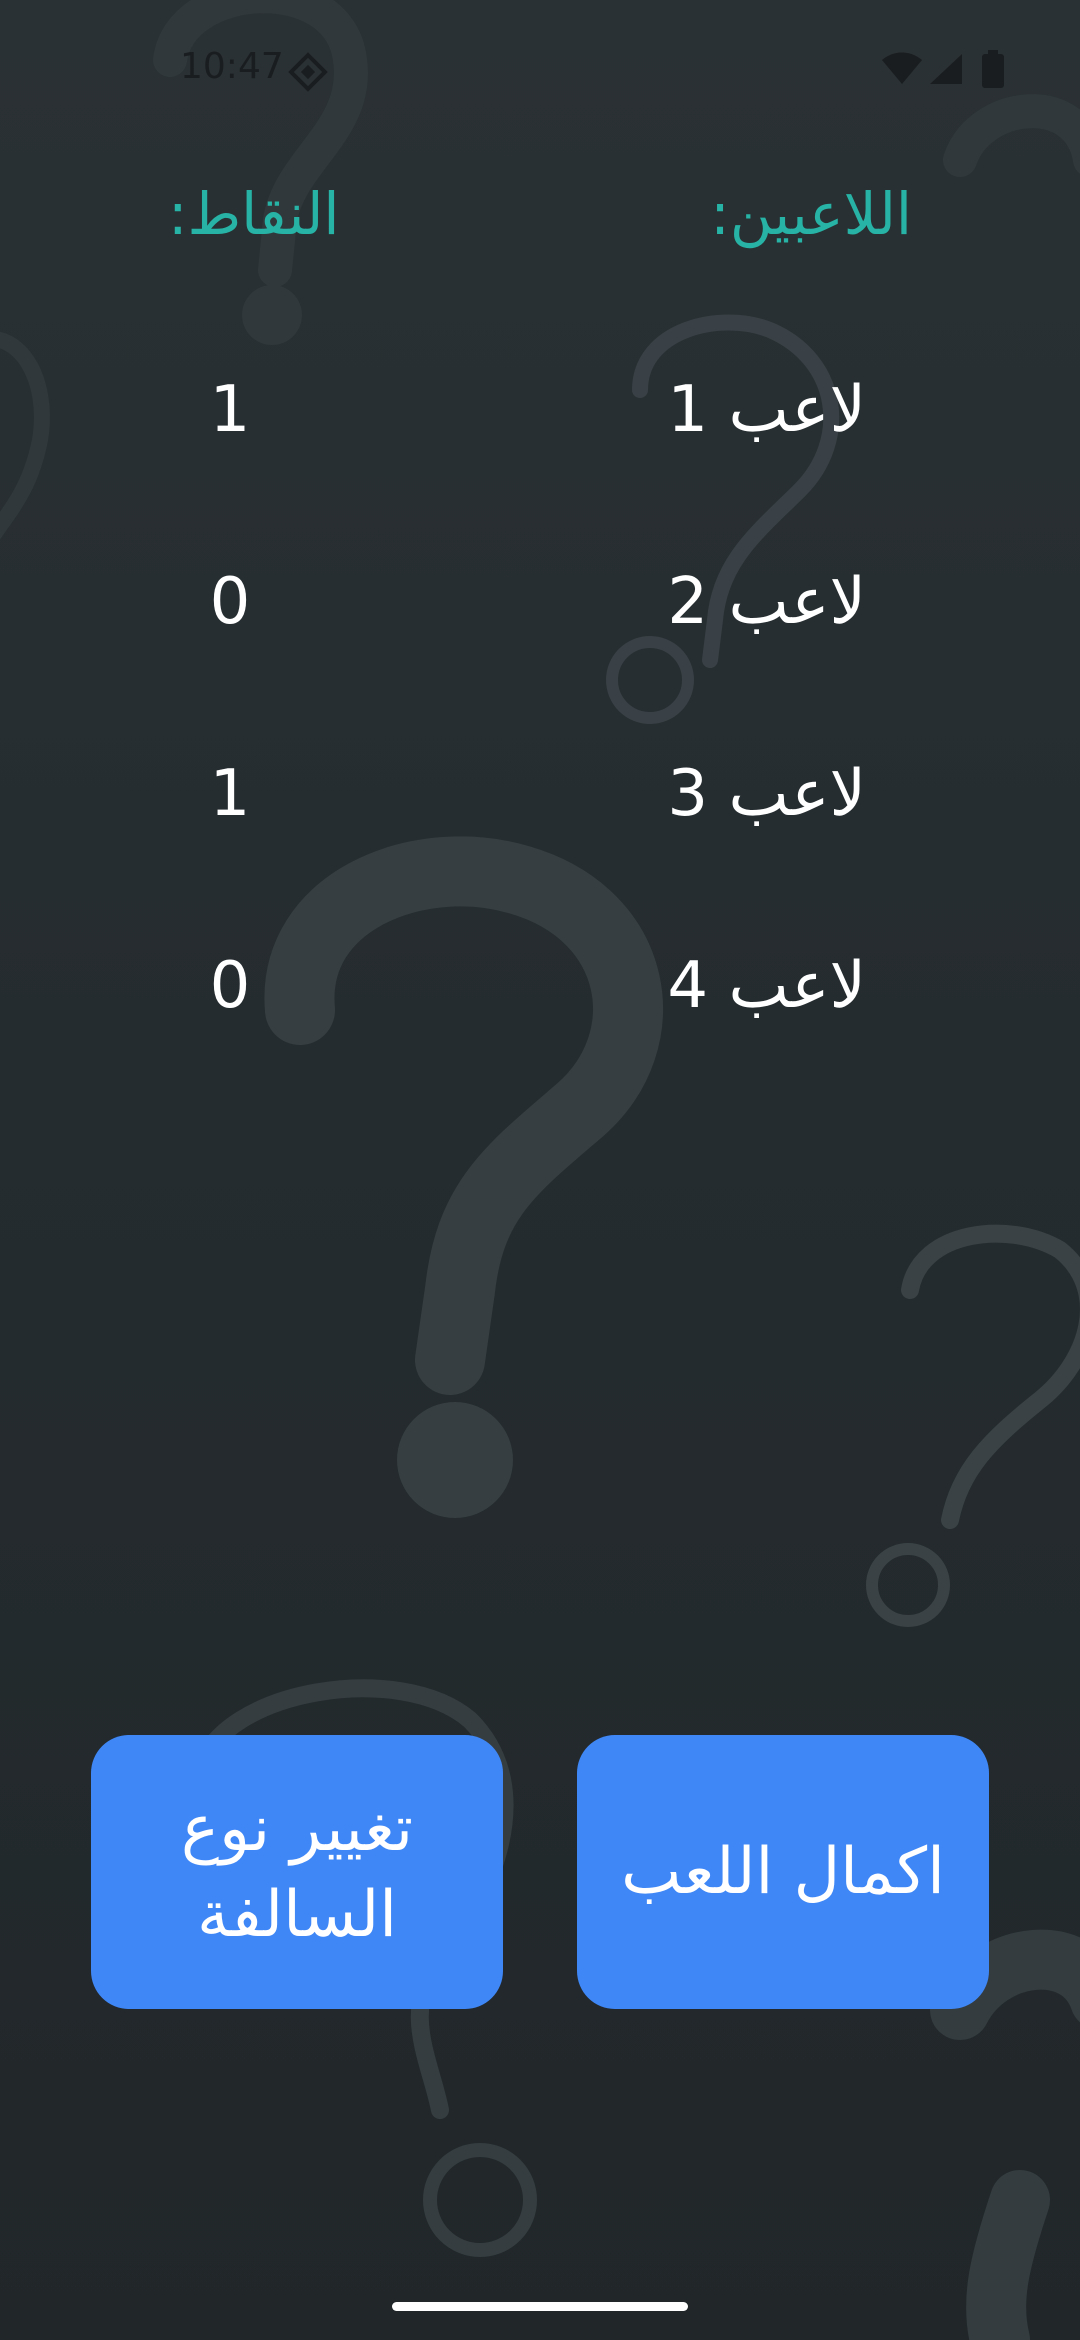  I want to click on player-name: لاعب 3, so click(766, 794).